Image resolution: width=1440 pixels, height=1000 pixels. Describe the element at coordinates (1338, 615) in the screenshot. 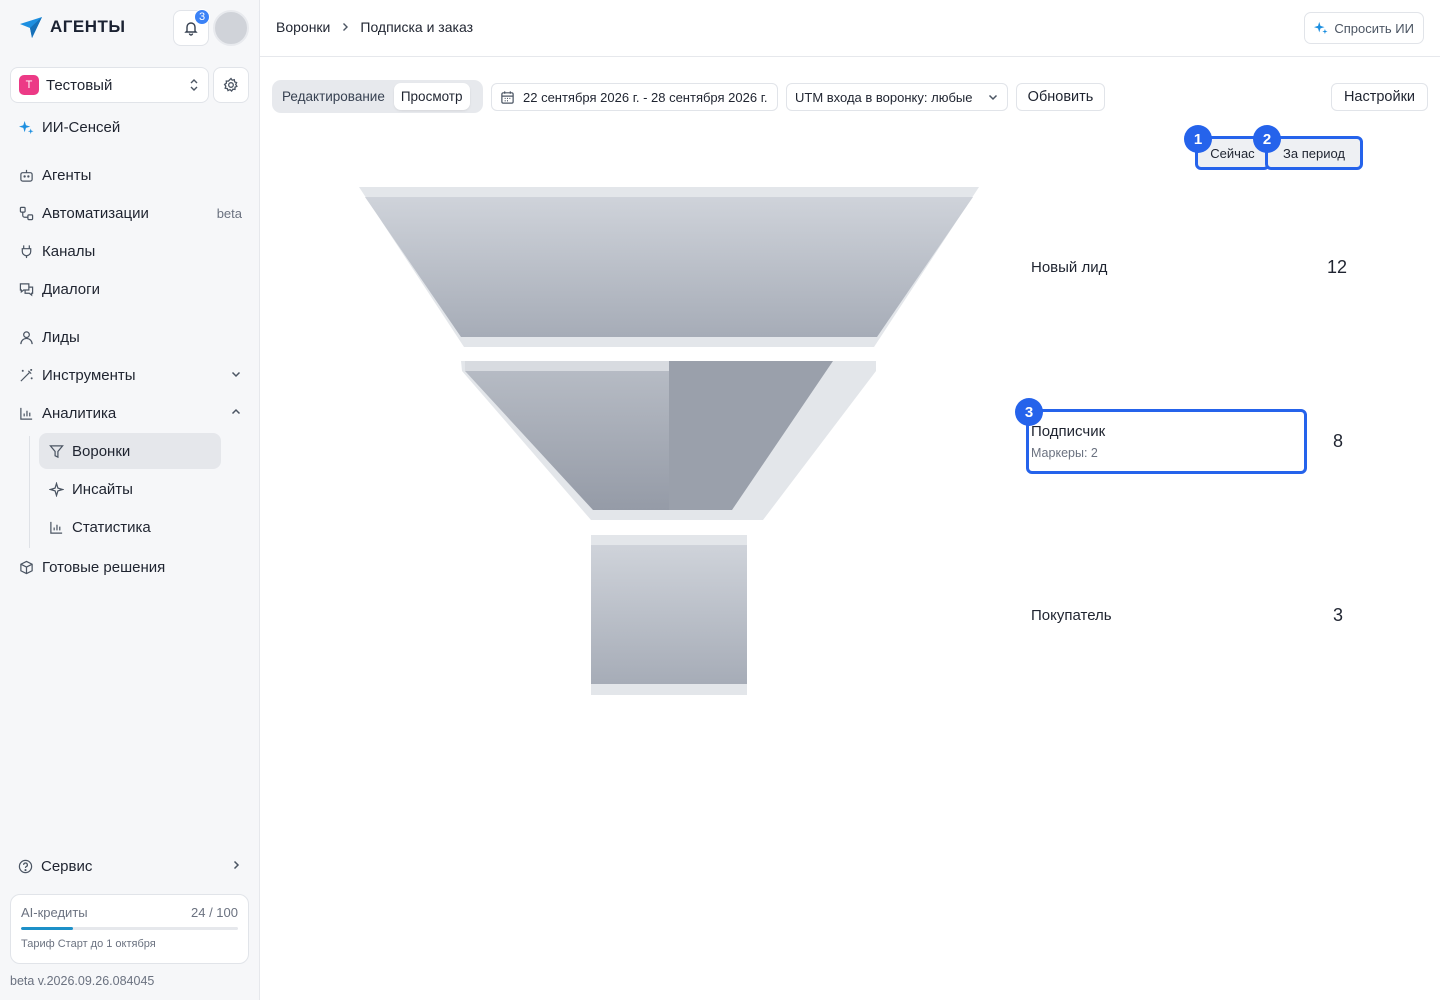

I see `stage-count-buyer: 3` at that location.